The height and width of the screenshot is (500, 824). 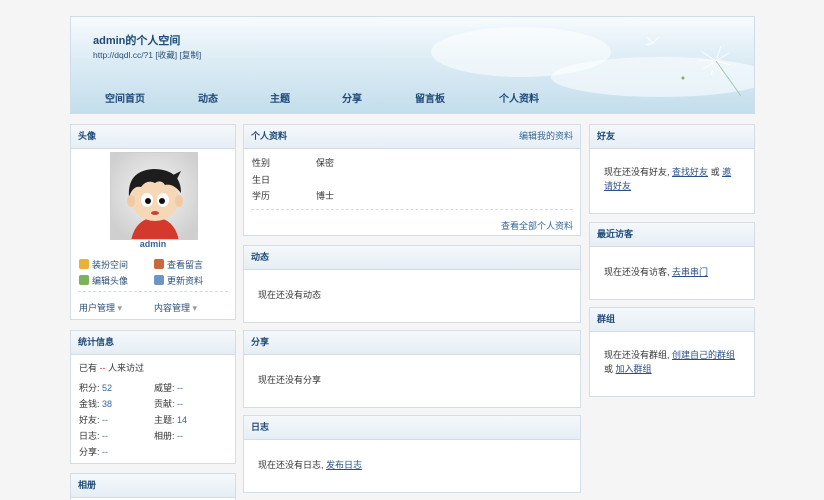 I want to click on profile-title: 个人资料 编辑我的资料, so click(x=412, y=137).